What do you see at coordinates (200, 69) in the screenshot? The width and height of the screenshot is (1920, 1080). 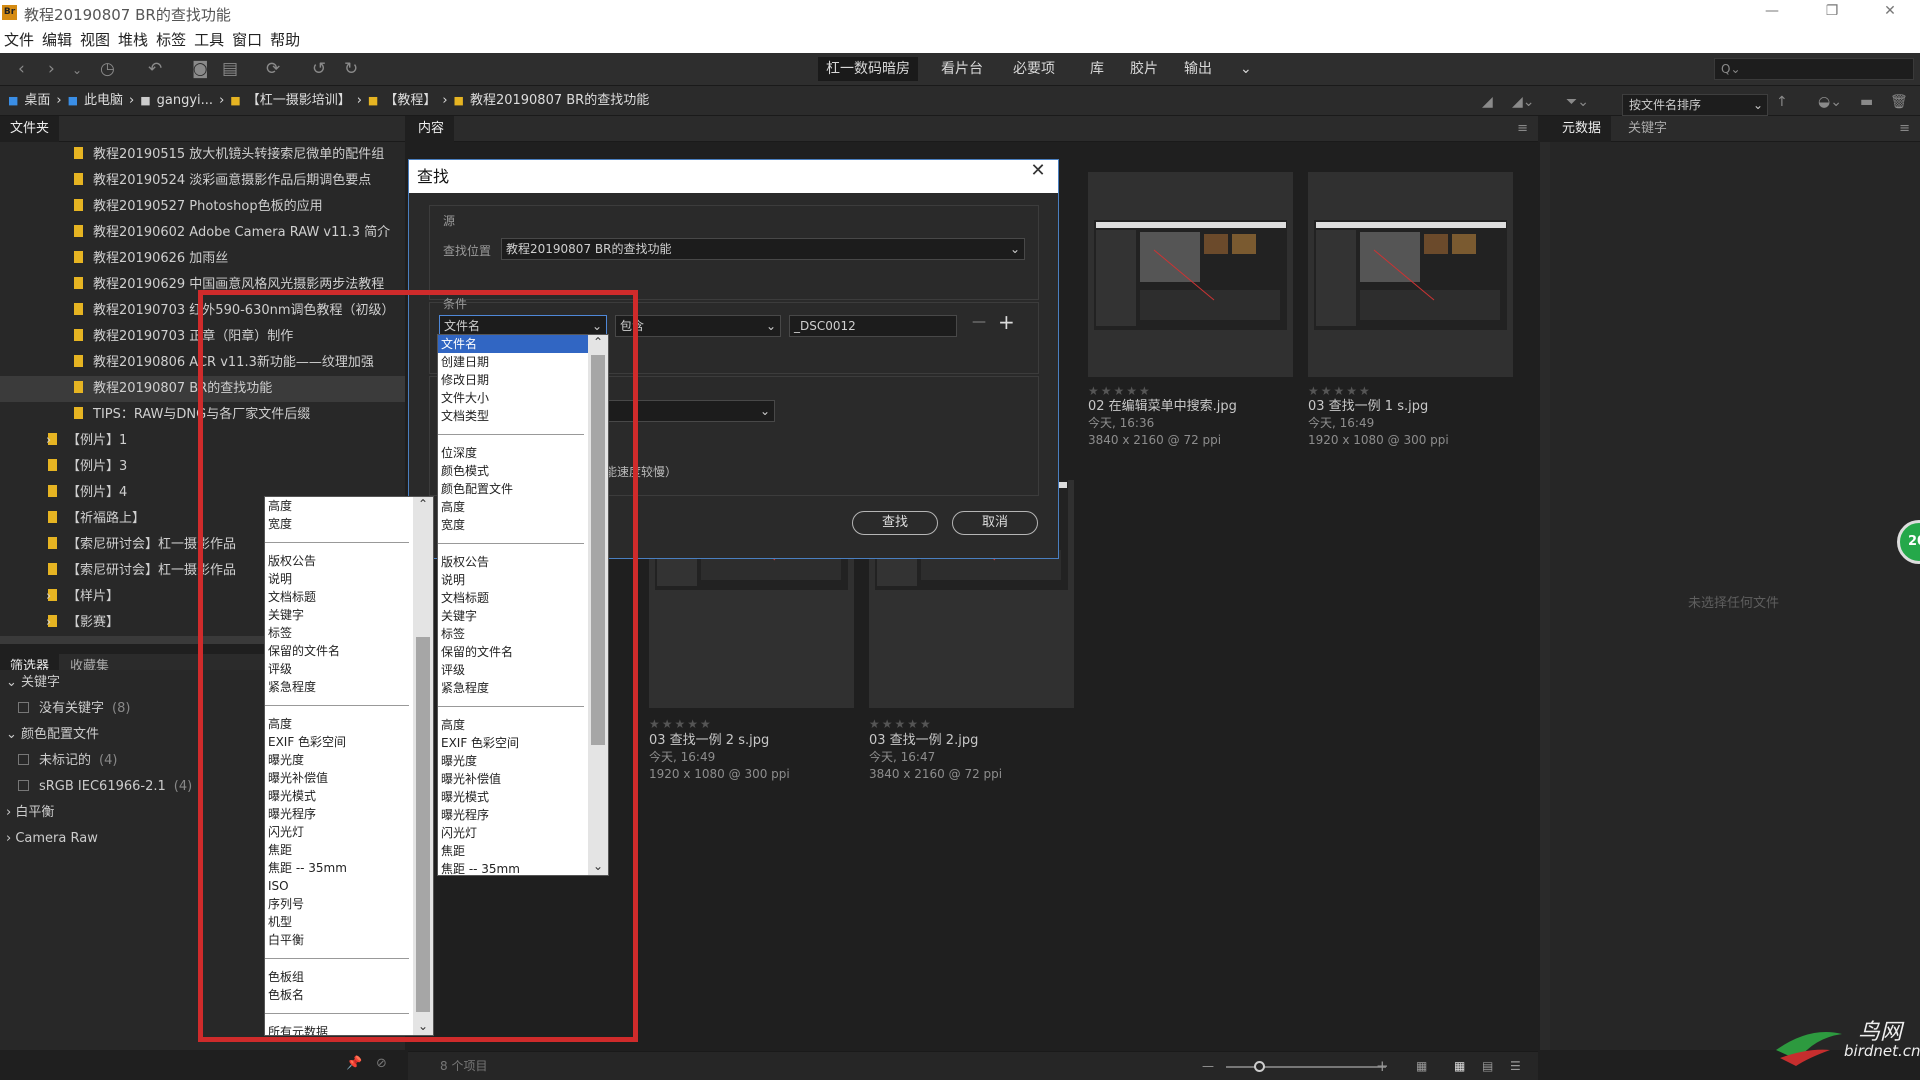 I see `camera-icon: ◙` at bounding box center [200, 69].